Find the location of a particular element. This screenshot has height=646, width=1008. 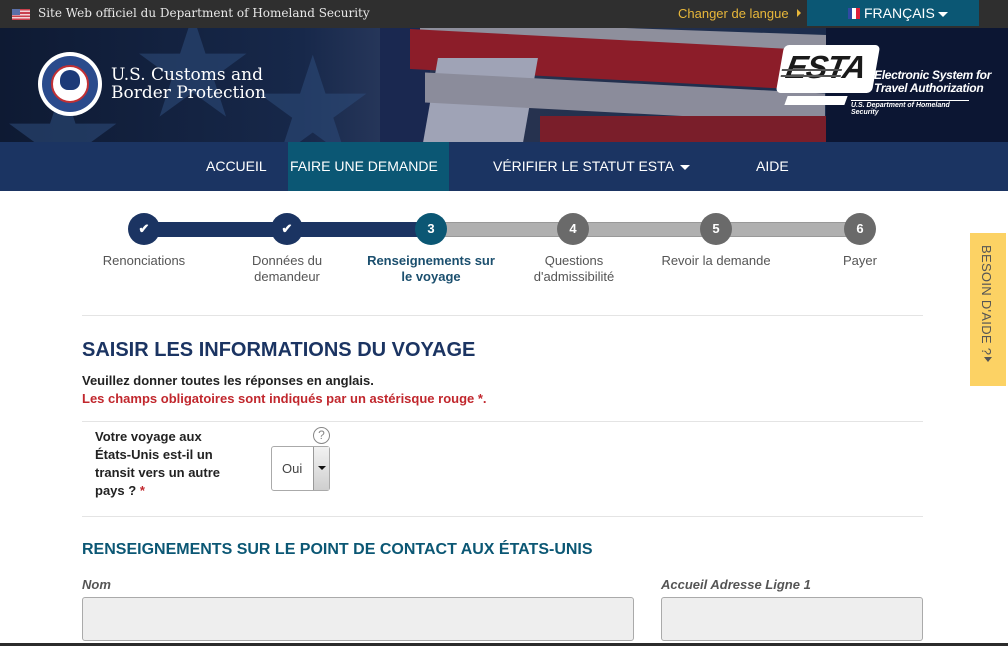

need-help-label: BESOIN D'AIDE ? is located at coordinates (986, 300).